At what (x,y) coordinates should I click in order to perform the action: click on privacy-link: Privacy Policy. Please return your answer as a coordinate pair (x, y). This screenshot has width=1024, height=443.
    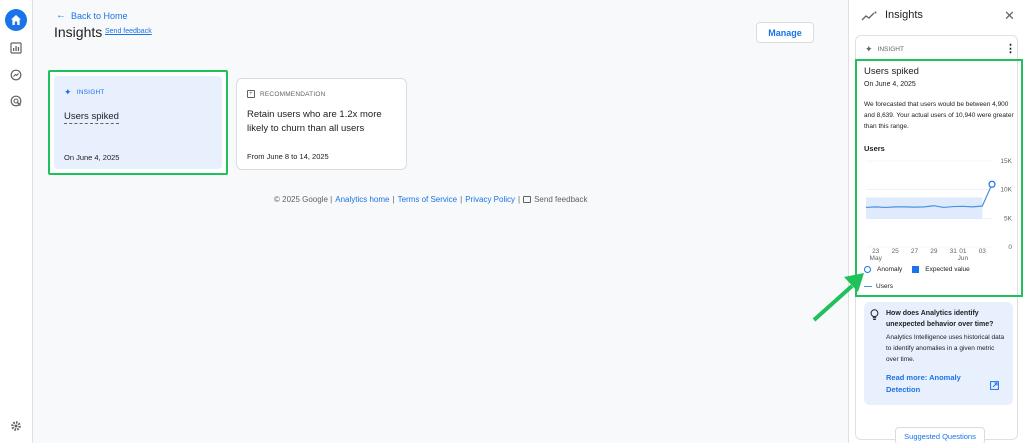
    Looking at the image, I should click on (490, 199).